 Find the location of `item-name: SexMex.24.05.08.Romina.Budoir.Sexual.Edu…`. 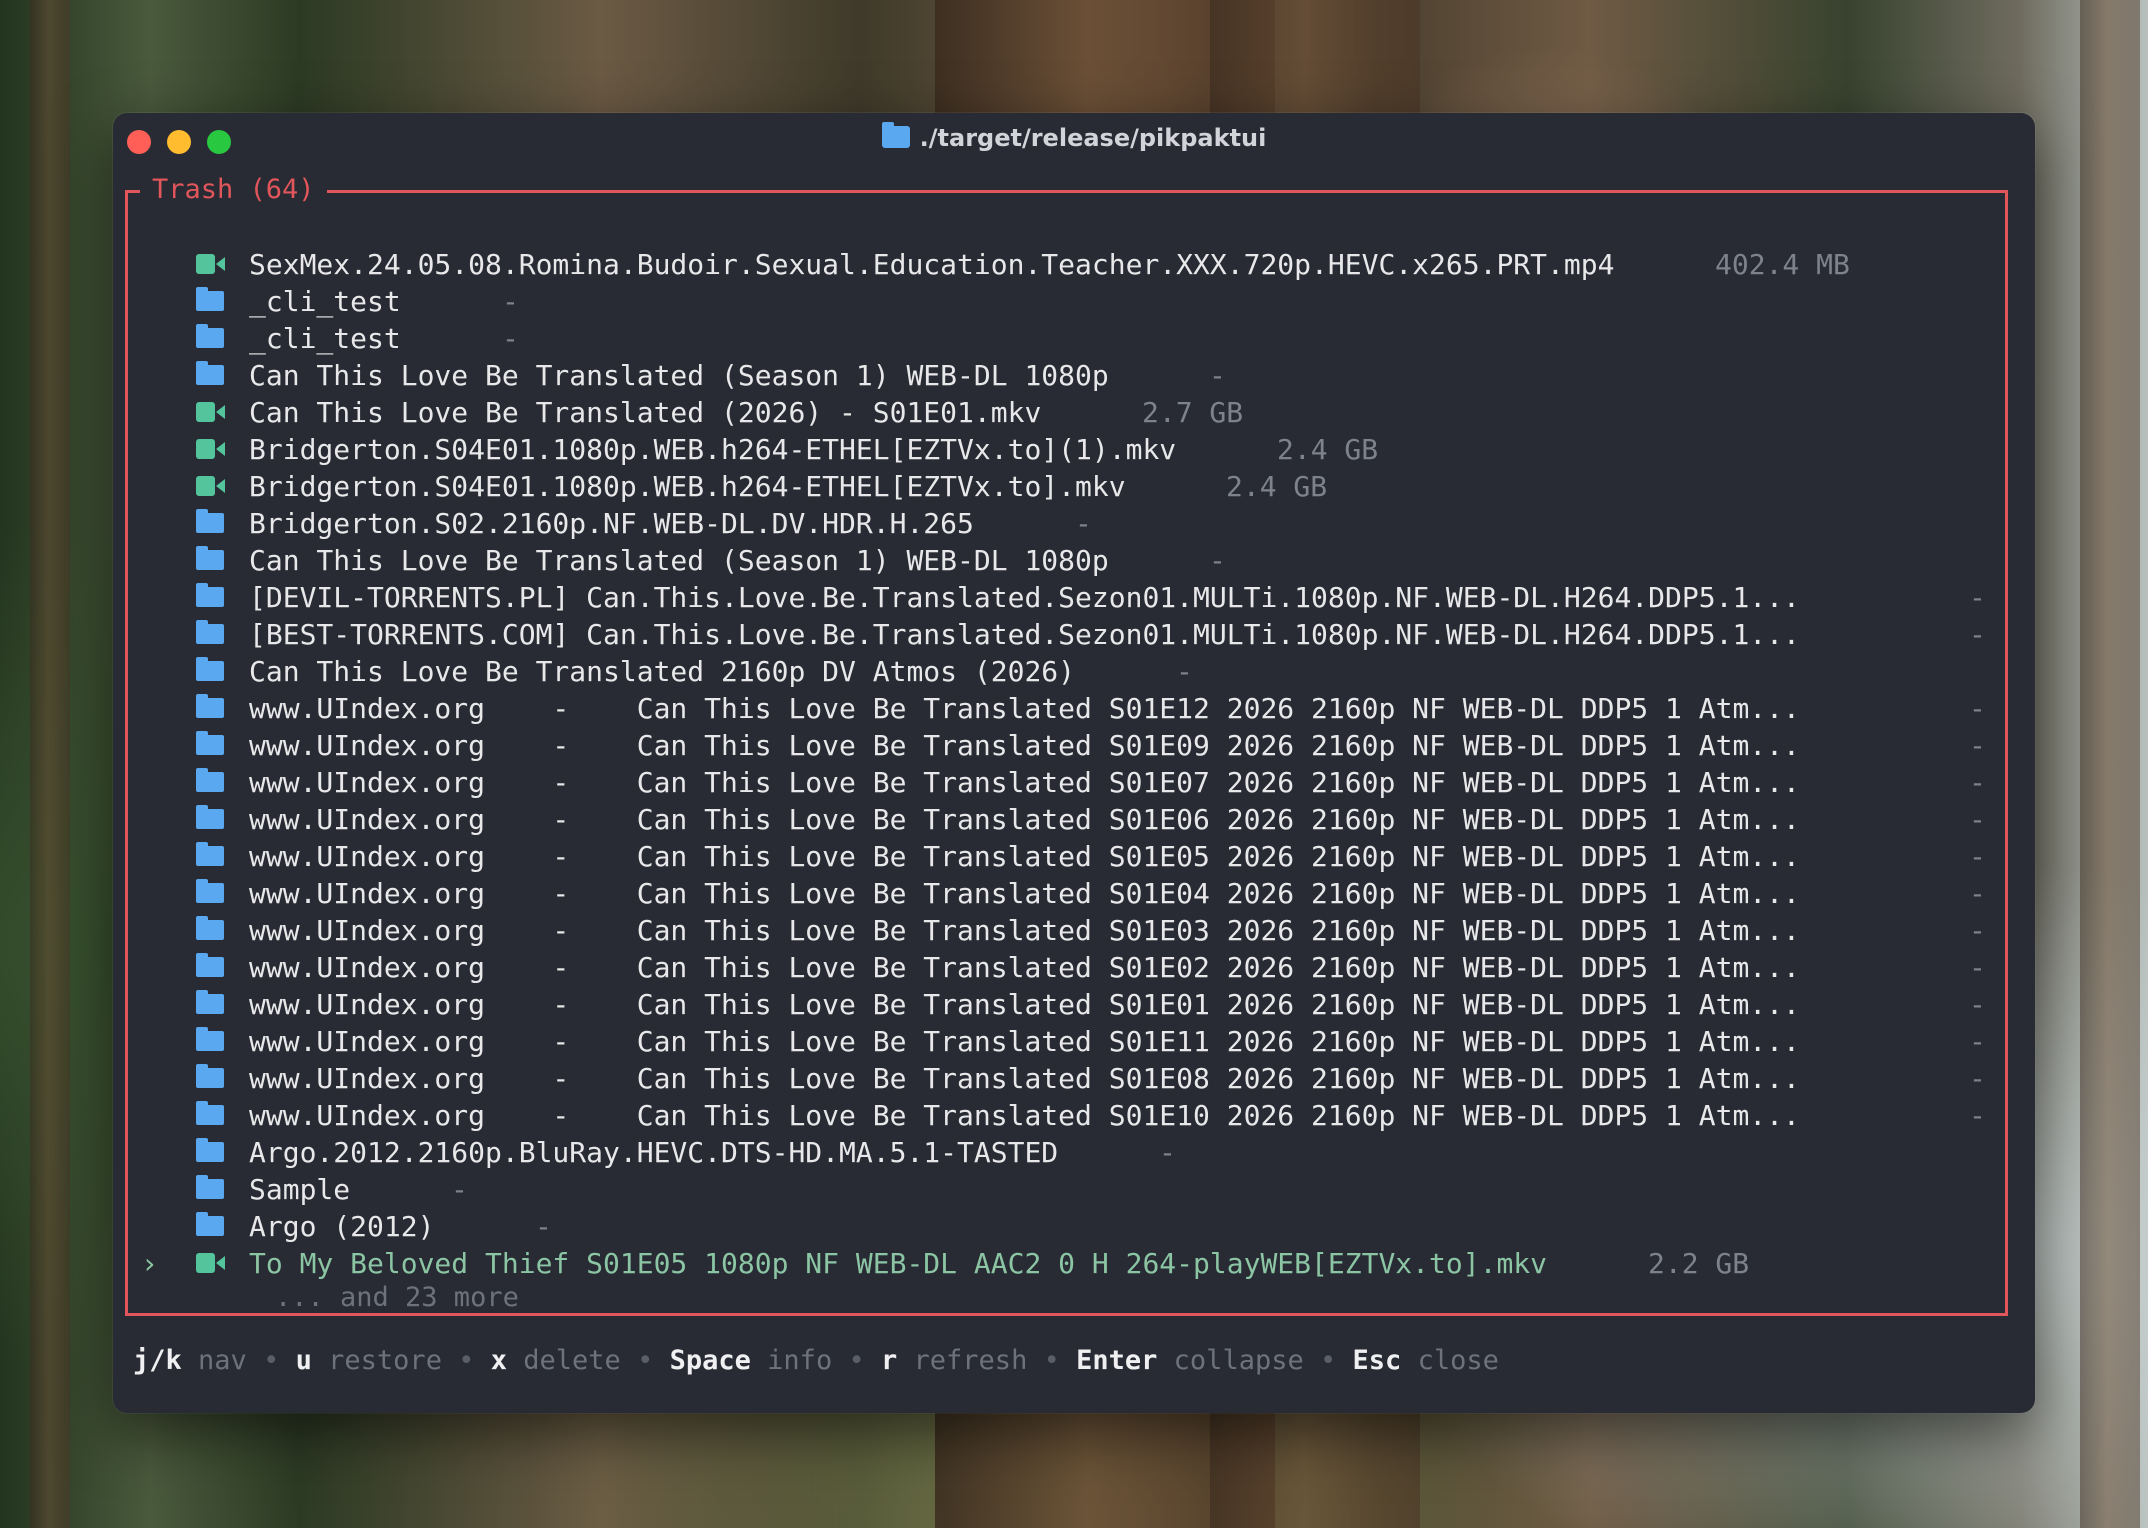

item-name: SexMex.24.05.08.Romina.Budoir.Sexual.Edu… is located at coordinates (932, 264).